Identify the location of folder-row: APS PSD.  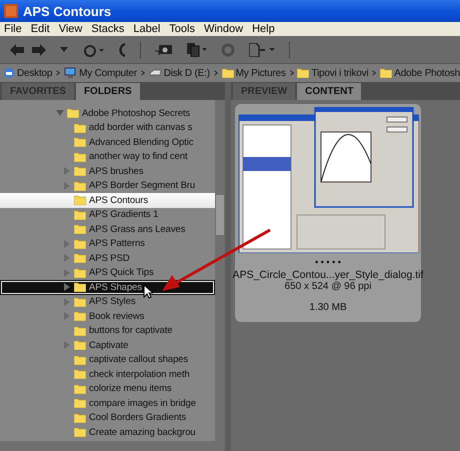
(107, 258).